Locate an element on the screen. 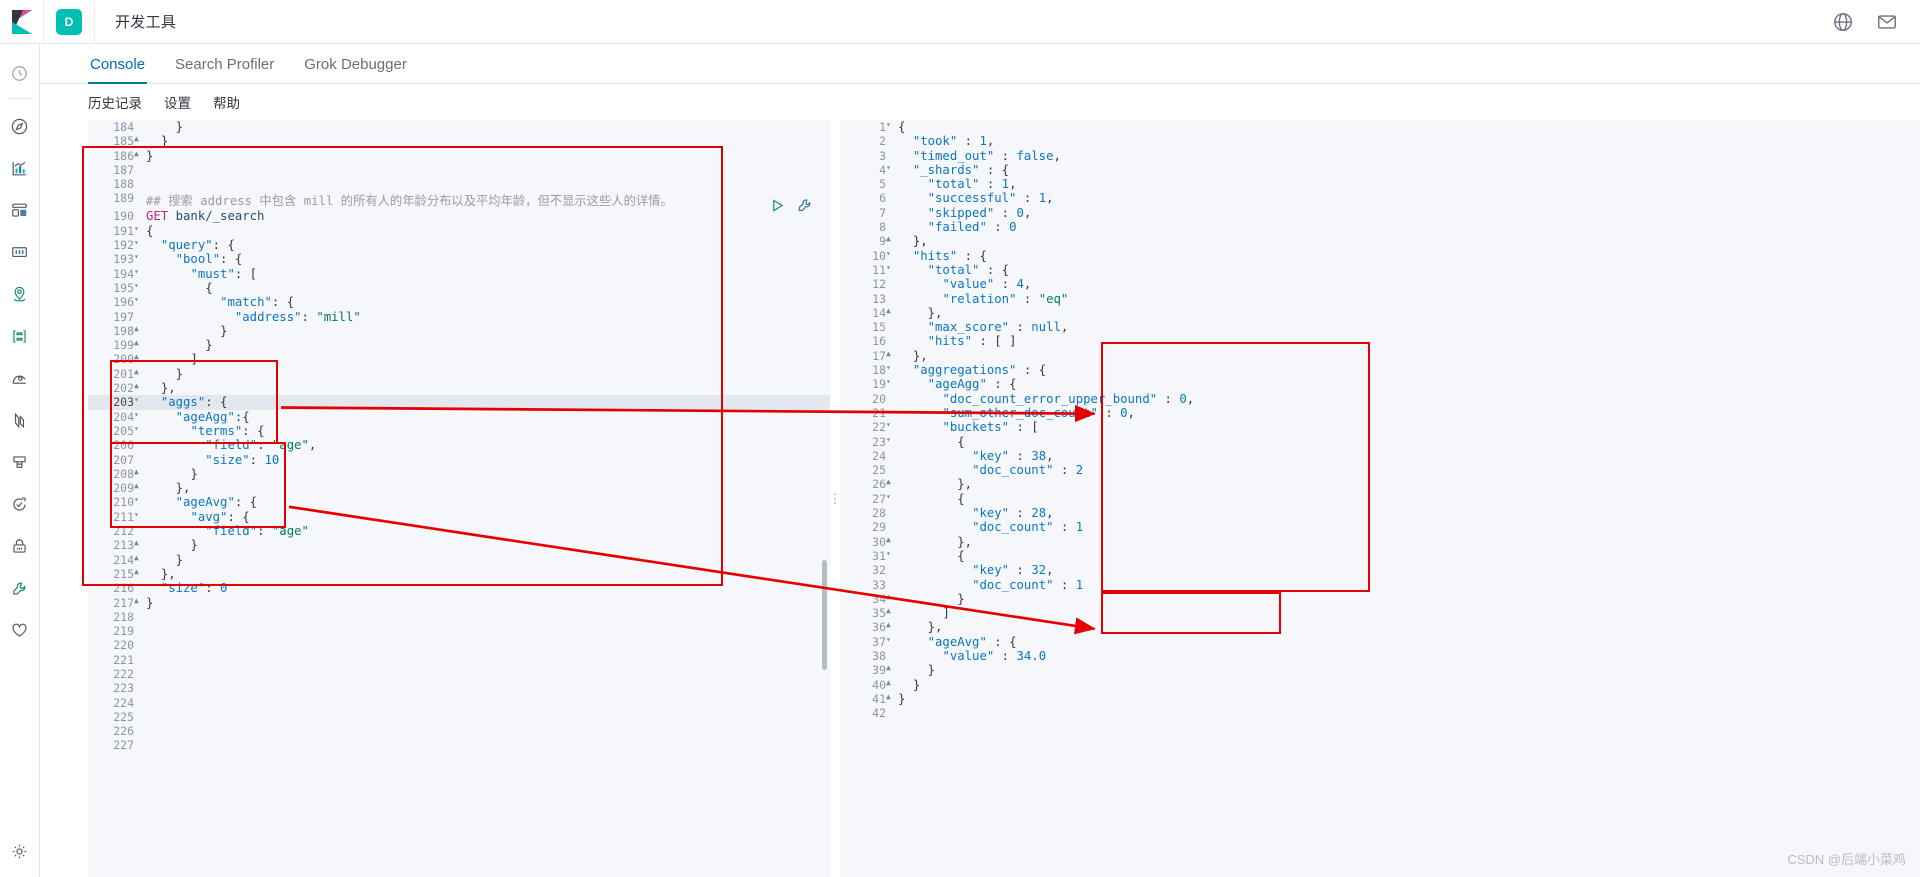 The image size is (1920, 877). code-line: 219 is located at coordinates (459, 631).